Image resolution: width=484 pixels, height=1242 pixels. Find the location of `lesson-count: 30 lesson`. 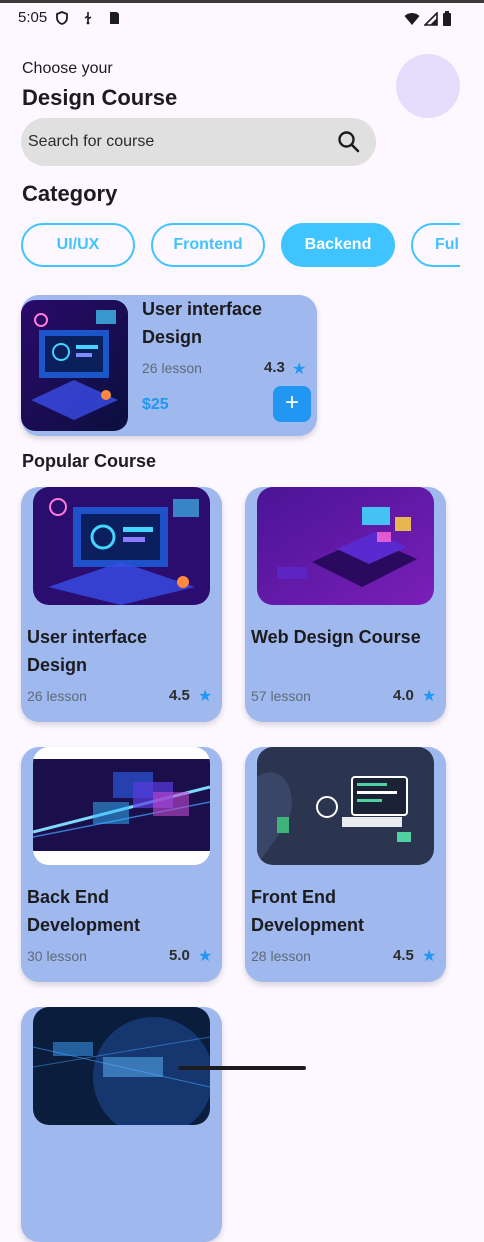

lesson-count: 30 lesson is located at coordinates (57, 956).